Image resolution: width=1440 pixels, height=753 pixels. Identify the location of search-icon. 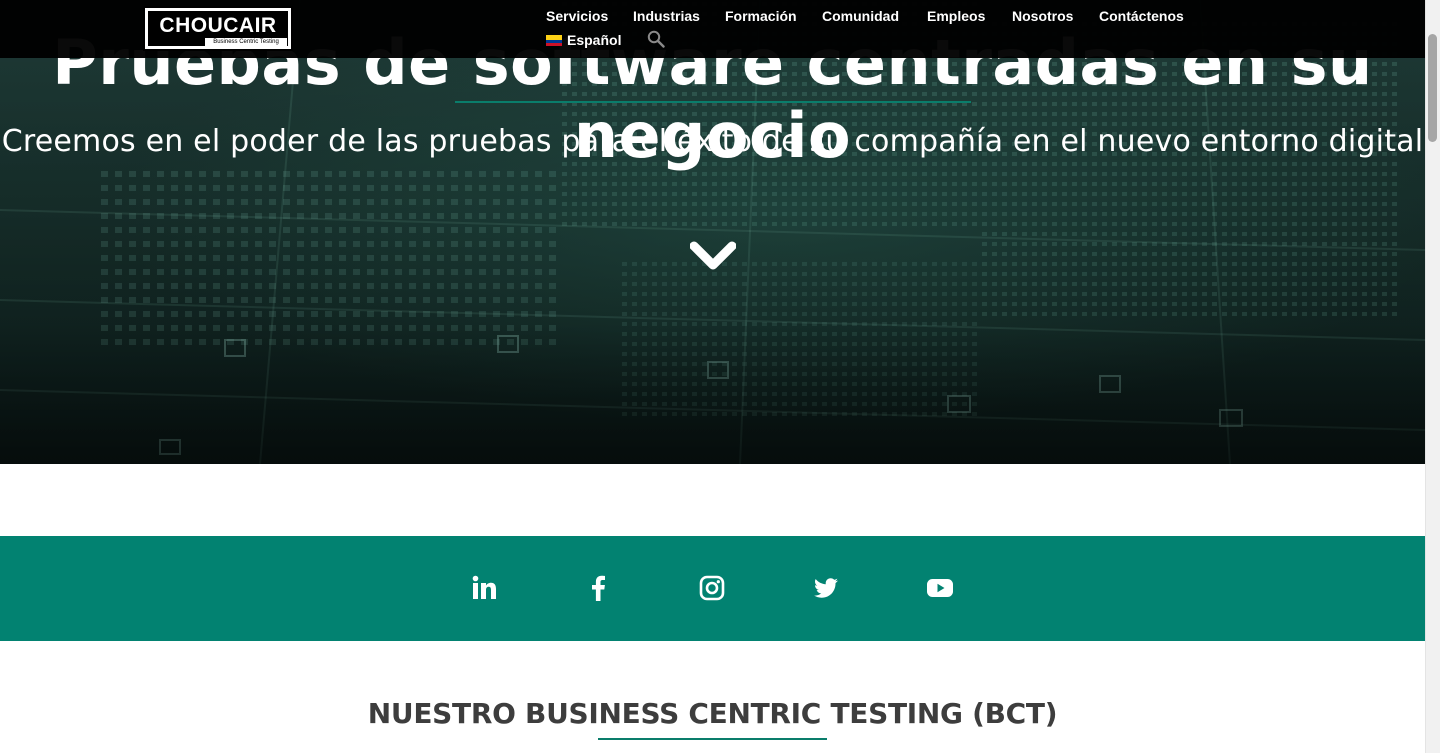
(656, 39).